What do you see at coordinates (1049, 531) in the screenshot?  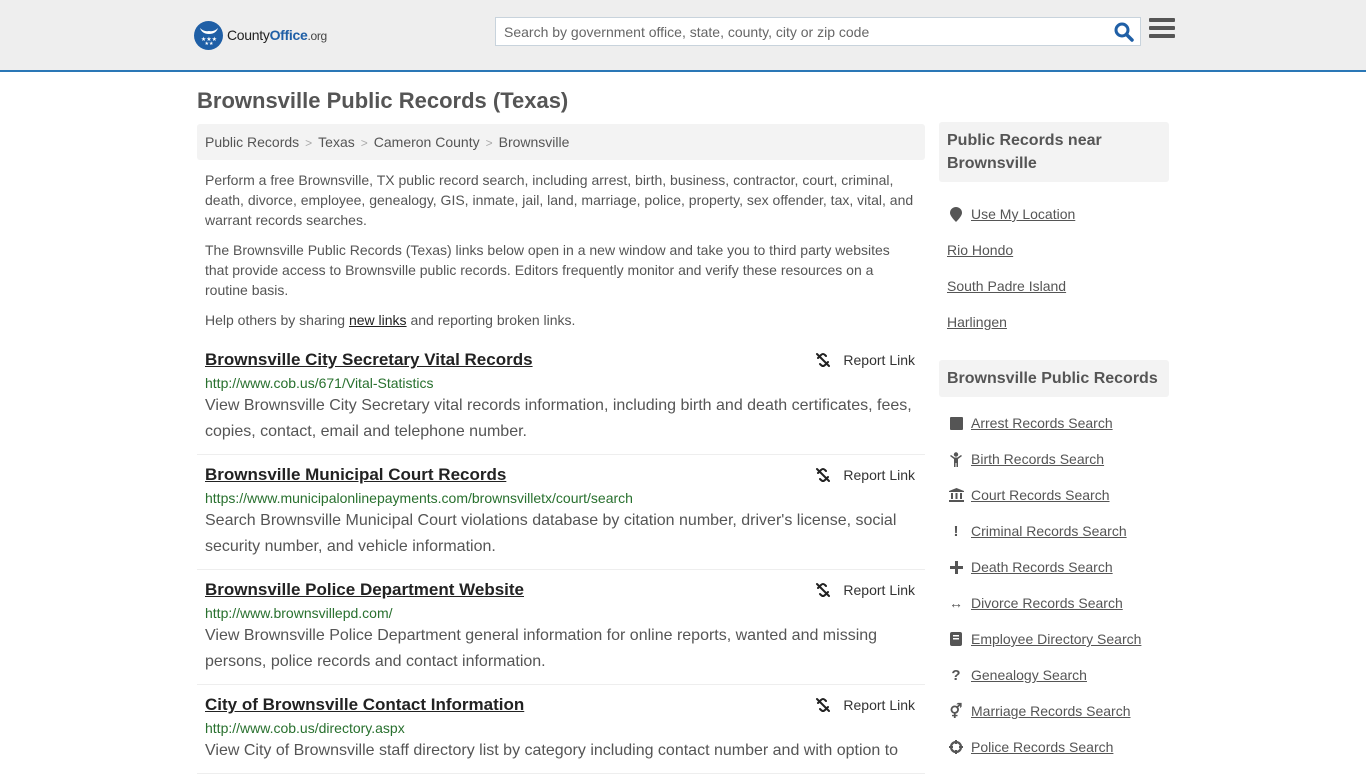 I see `criminal-records-link: Criminal Records Search` at bounding box center [1049, 531].